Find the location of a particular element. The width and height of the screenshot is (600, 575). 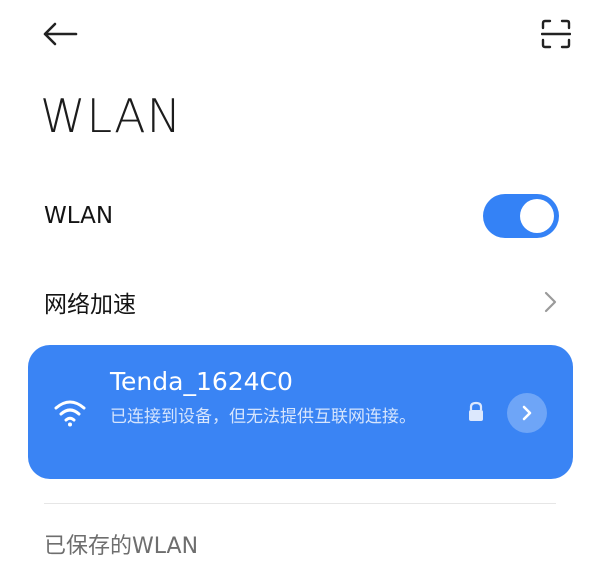

divider is located at coordinates (300, 503).